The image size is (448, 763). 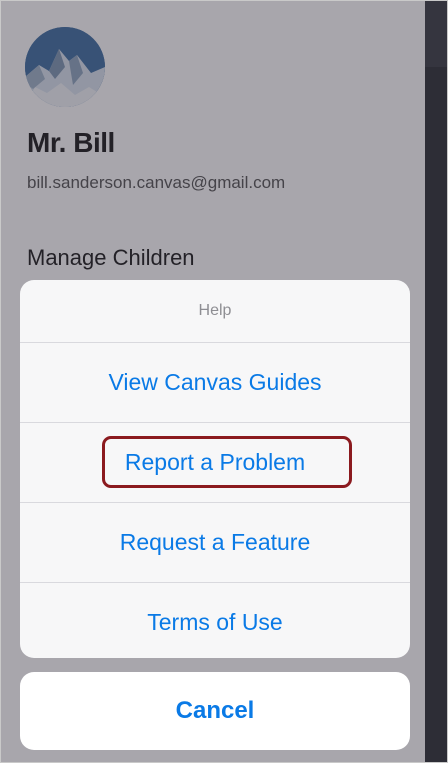 What do you see at coordinates (227, 462) in the screenshot?
I see `highlight-box` at bounding box center [227, 462].